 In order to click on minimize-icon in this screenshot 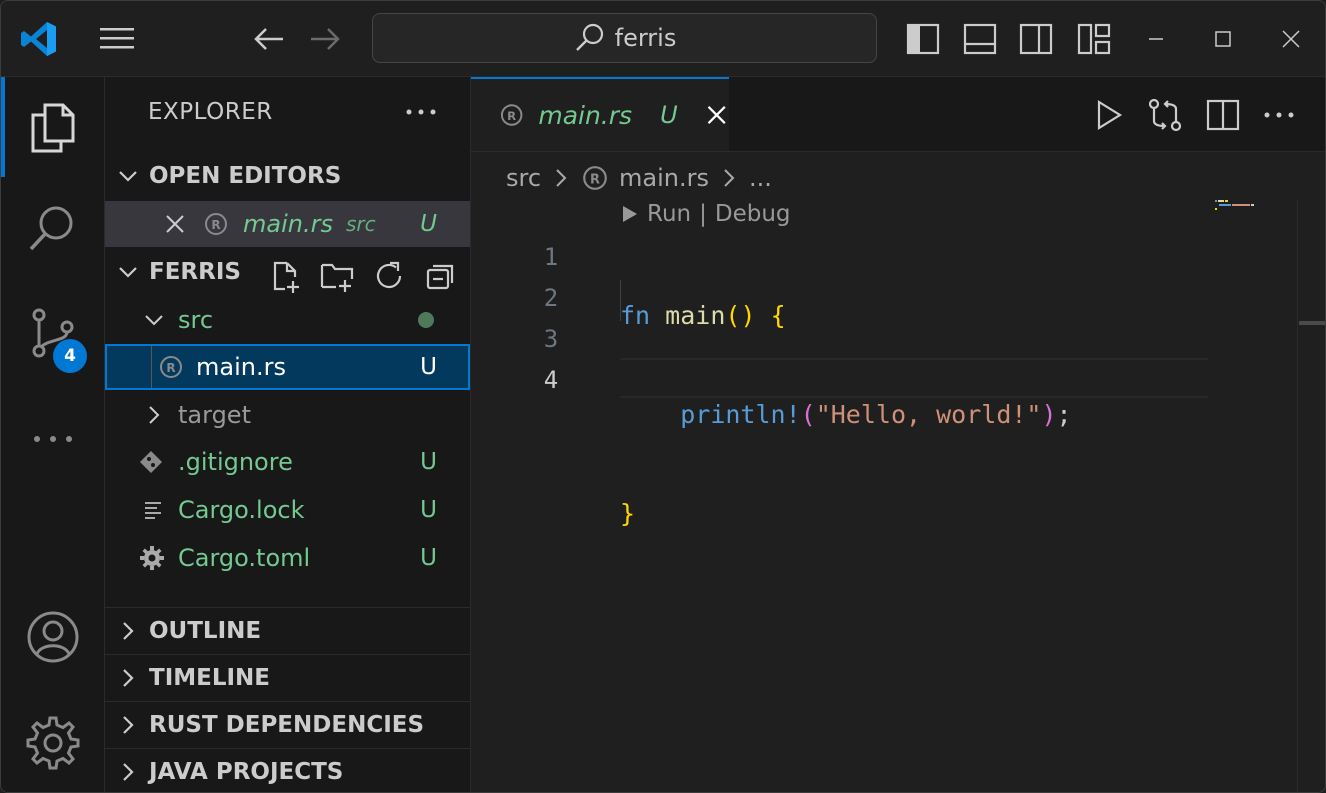, I will do `click(1155, 39)`.